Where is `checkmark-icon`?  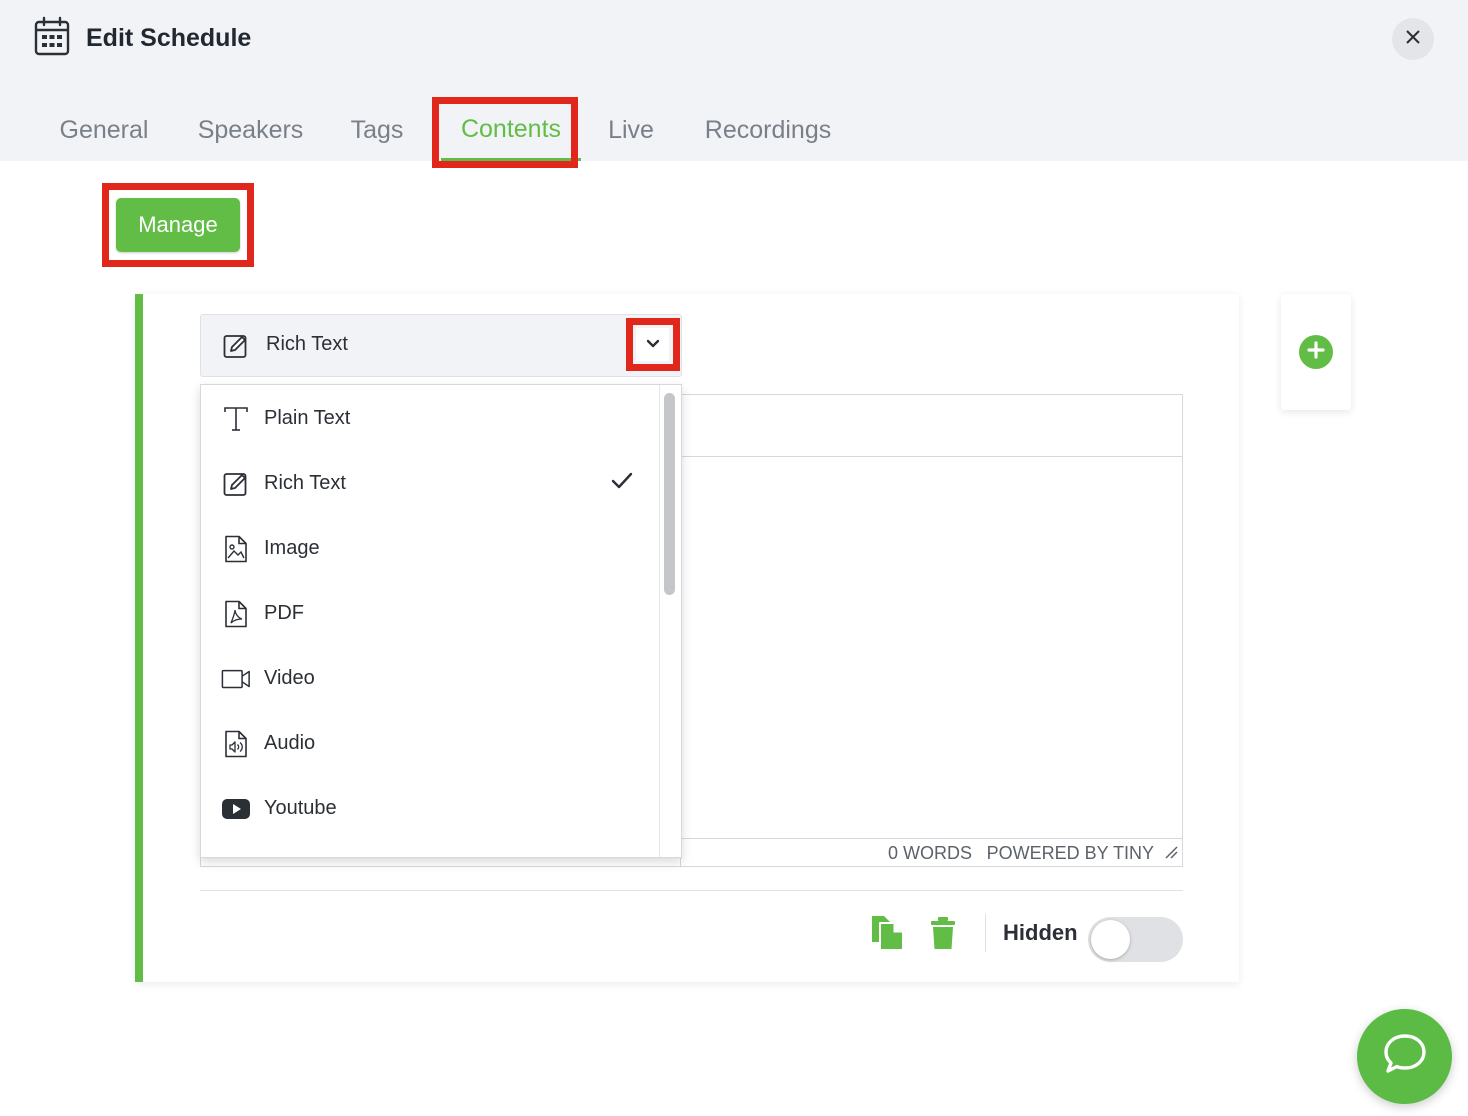 checkmark-icon is located at coordinates (622, 483).